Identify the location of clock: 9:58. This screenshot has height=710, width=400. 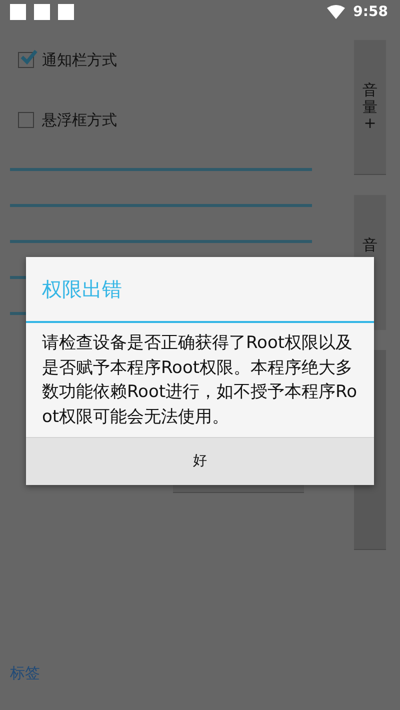
(370, 12).